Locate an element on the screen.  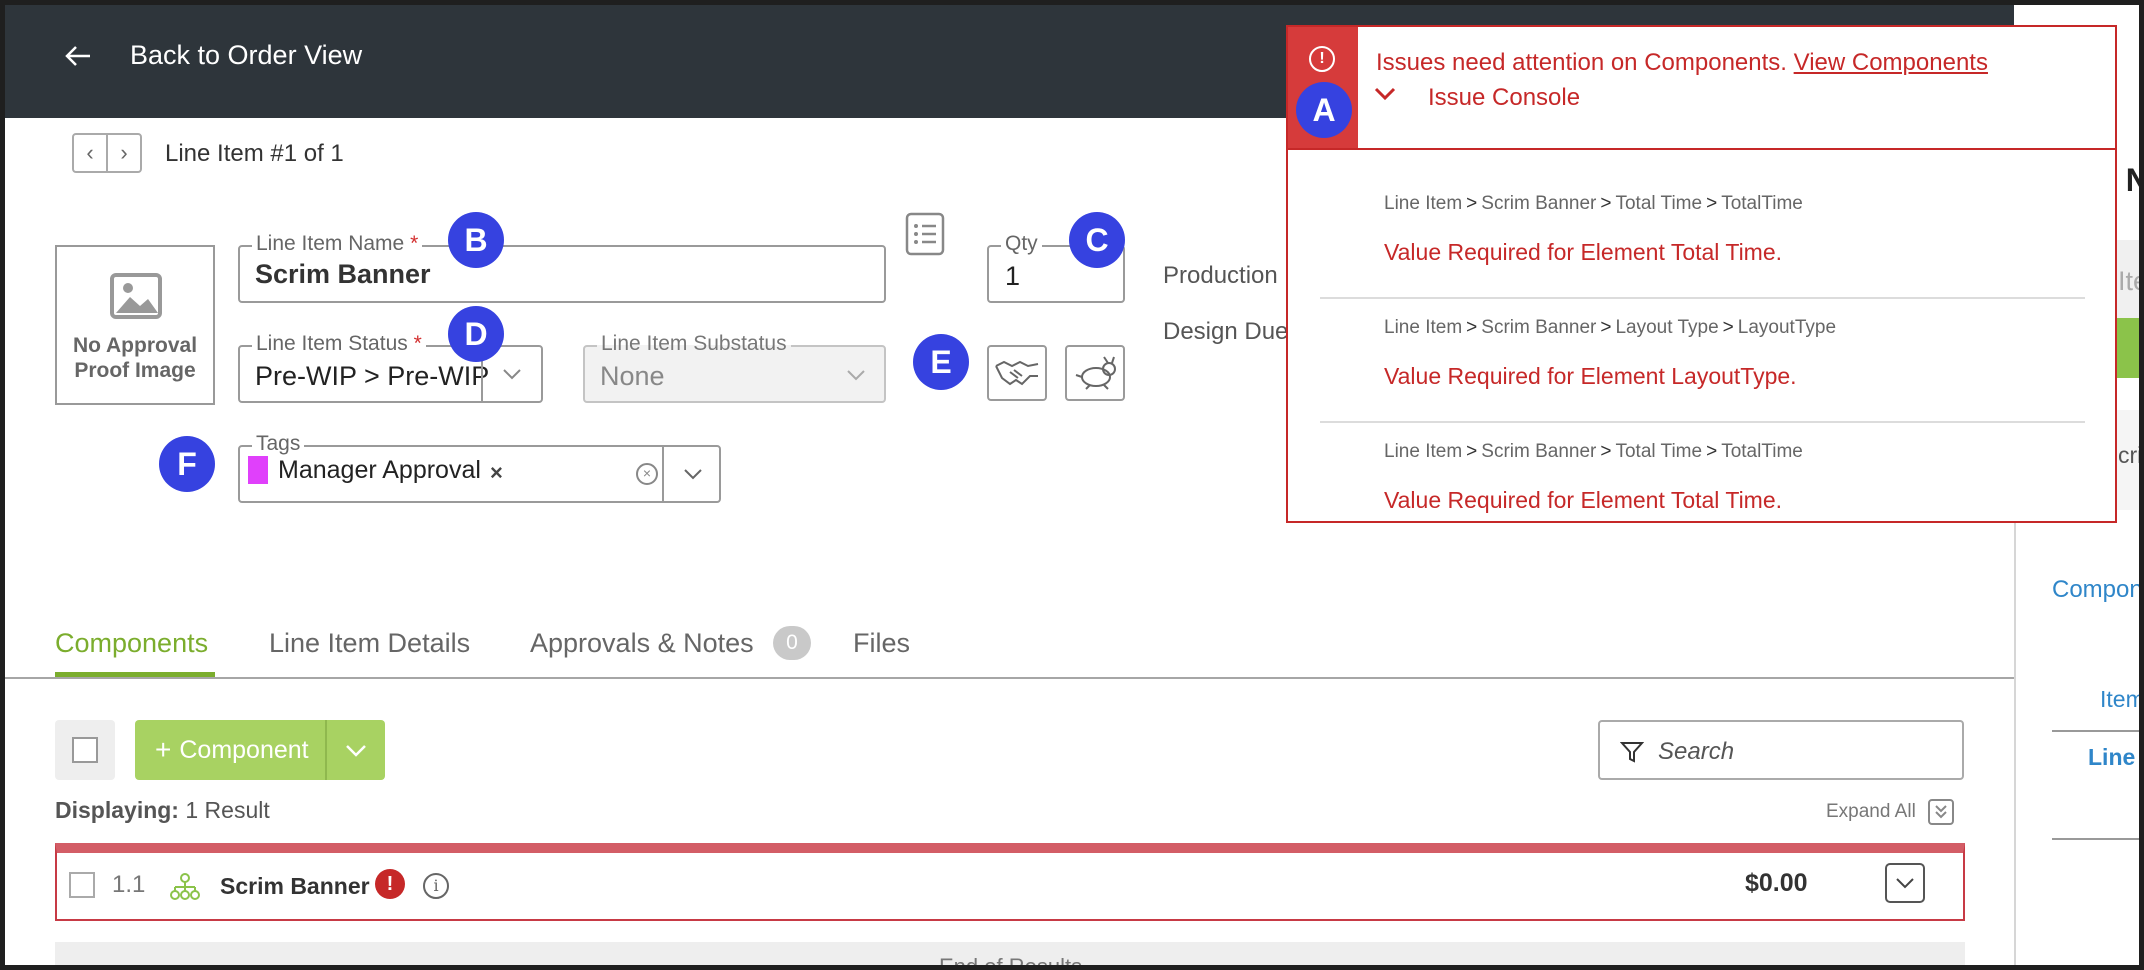
right-panel-line-link: Line is located at coordinates (2111, 757).